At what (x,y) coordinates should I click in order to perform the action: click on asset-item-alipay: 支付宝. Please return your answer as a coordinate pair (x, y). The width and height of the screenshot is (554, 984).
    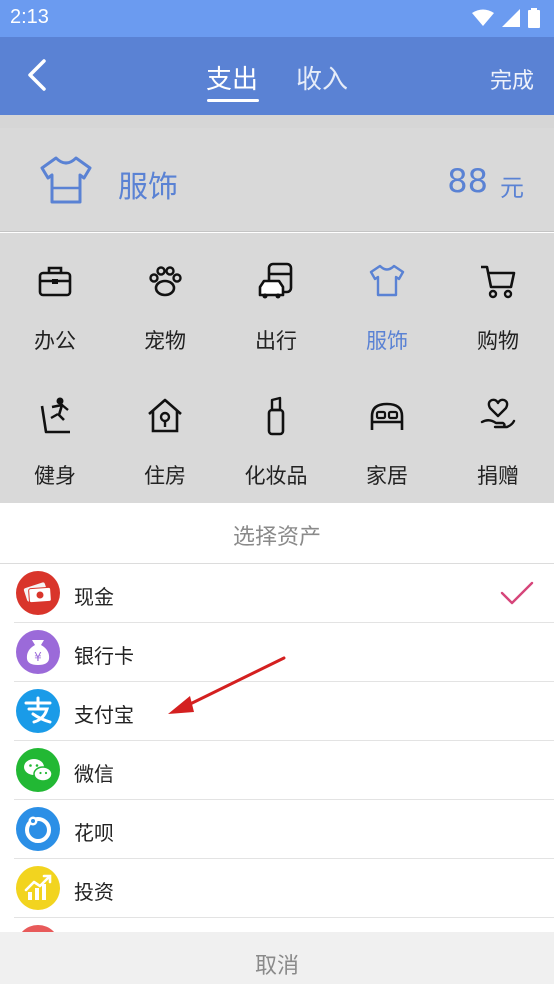
    Looking at the image, I should click on (284, 711).